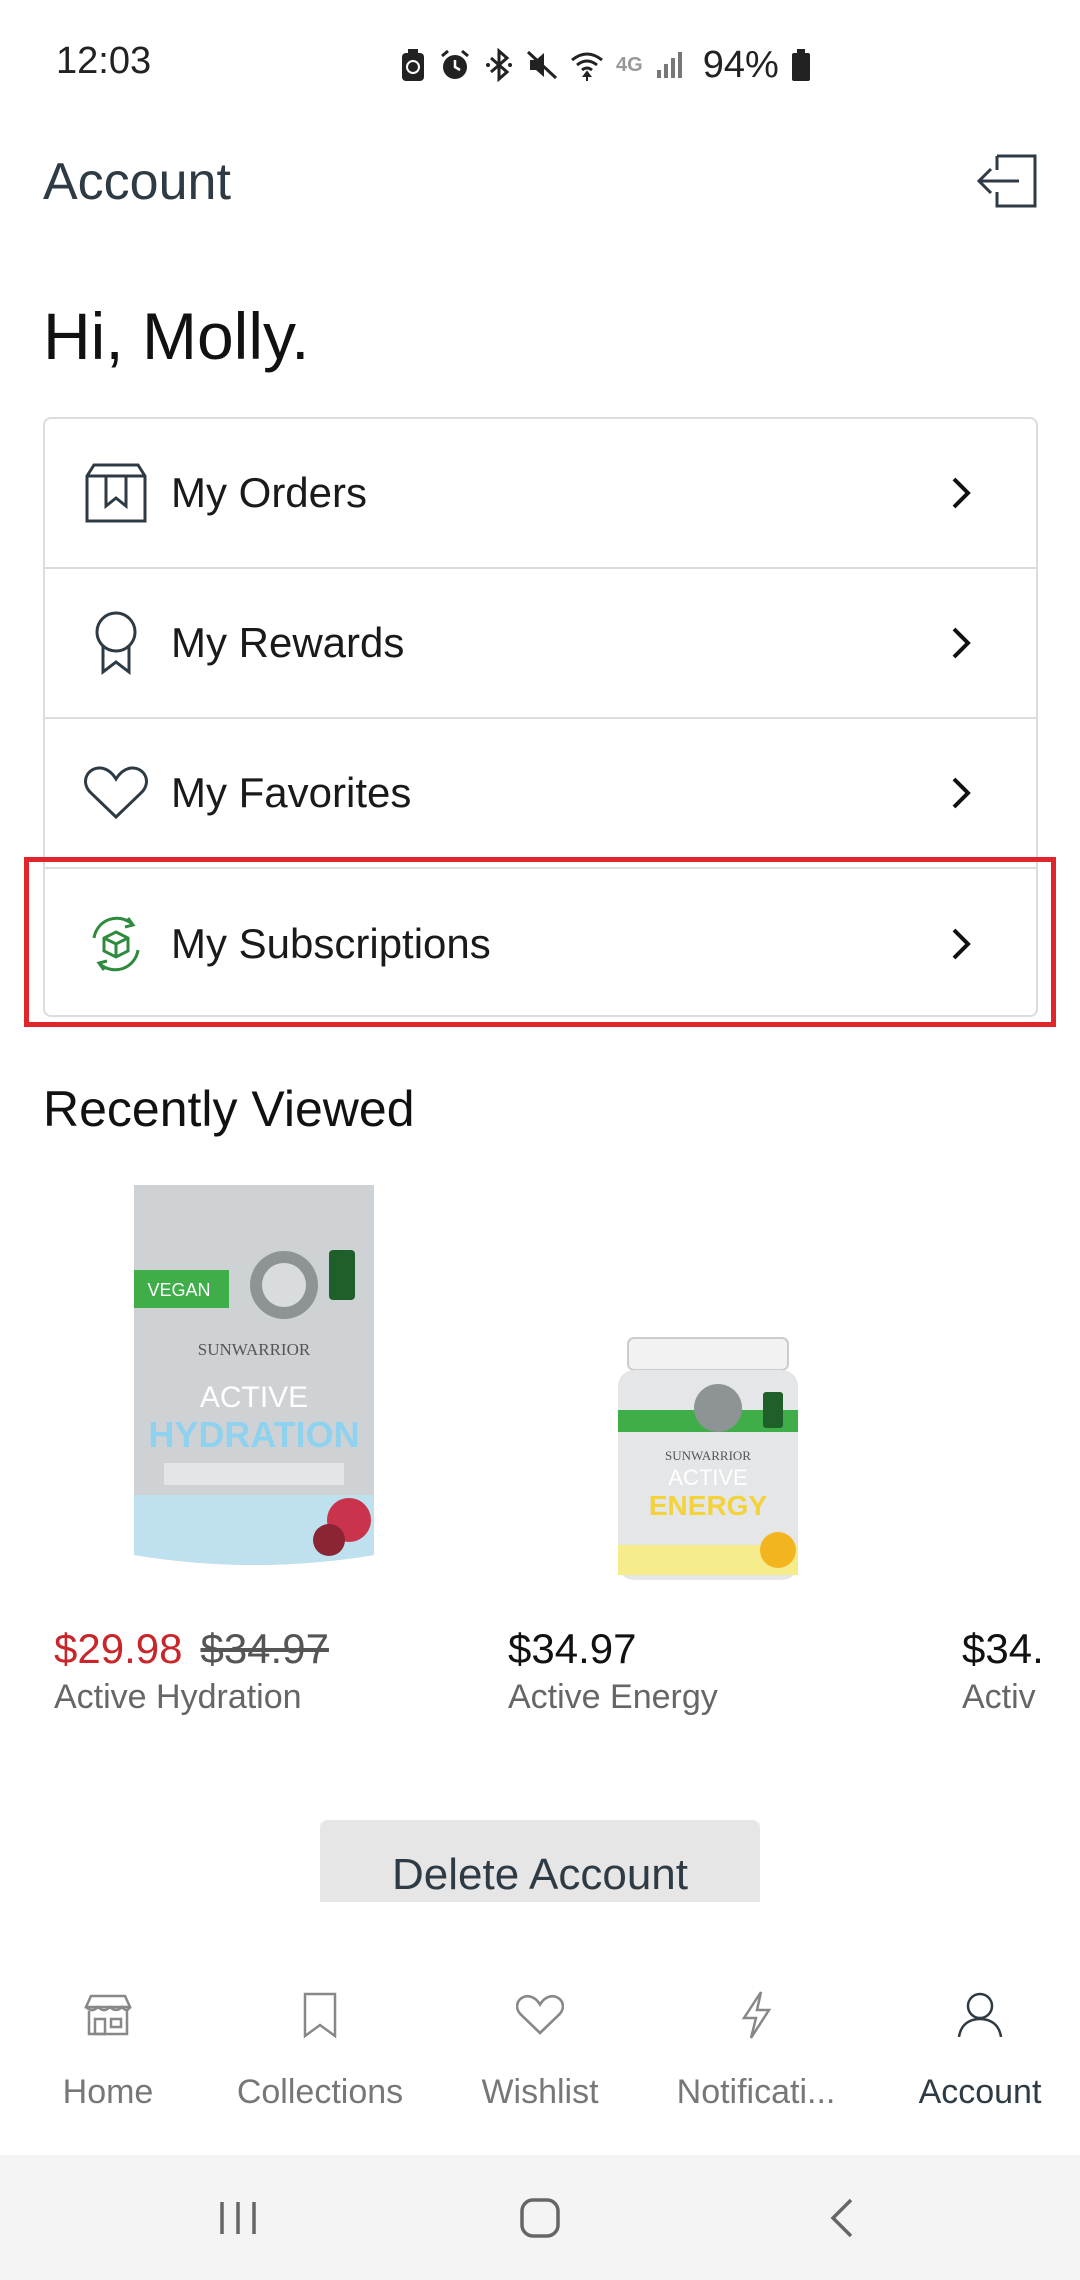 The image size is (1080, 2280). I want to click on home-button, so click(540, 2218).